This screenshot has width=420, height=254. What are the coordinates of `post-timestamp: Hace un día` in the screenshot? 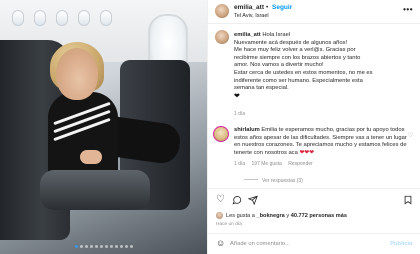 It's located at (229, 224).